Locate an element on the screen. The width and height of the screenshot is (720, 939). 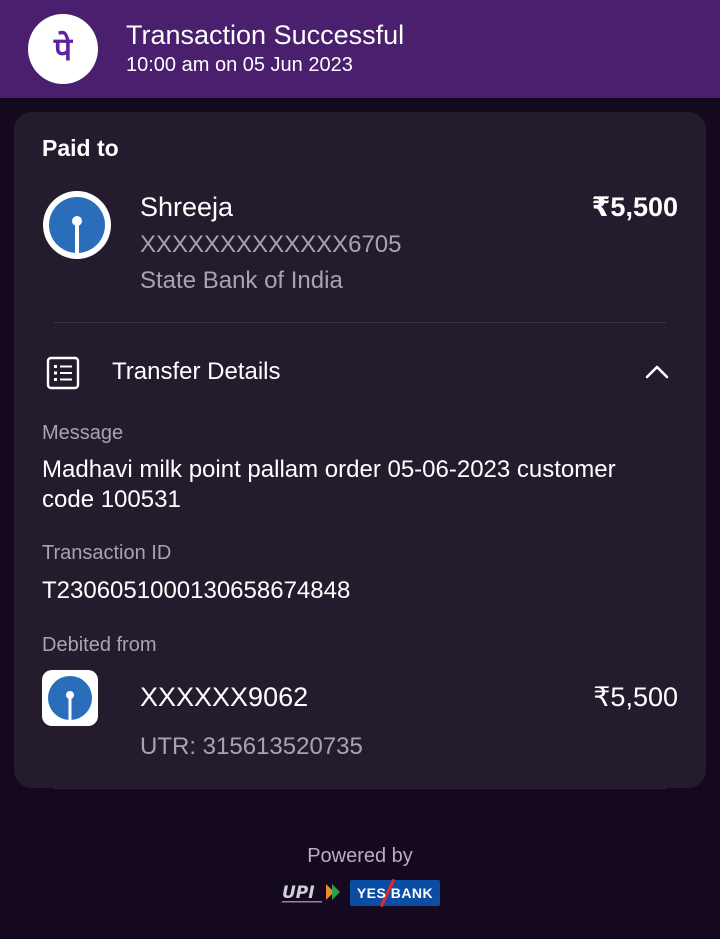
yes-bank-logo-text: YES BANK is located at coordinates (395, 893).